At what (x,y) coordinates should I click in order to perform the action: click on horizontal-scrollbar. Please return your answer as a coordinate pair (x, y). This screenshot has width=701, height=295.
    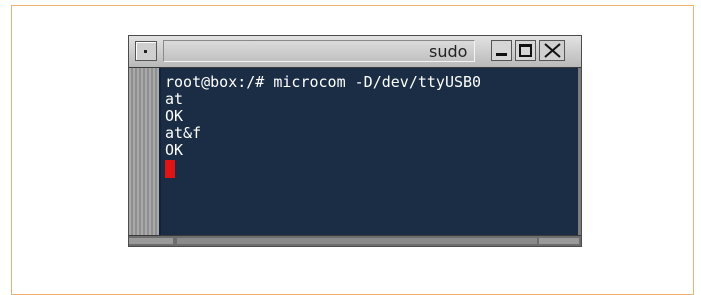
    Looking at the image, I should click on (357, 241).